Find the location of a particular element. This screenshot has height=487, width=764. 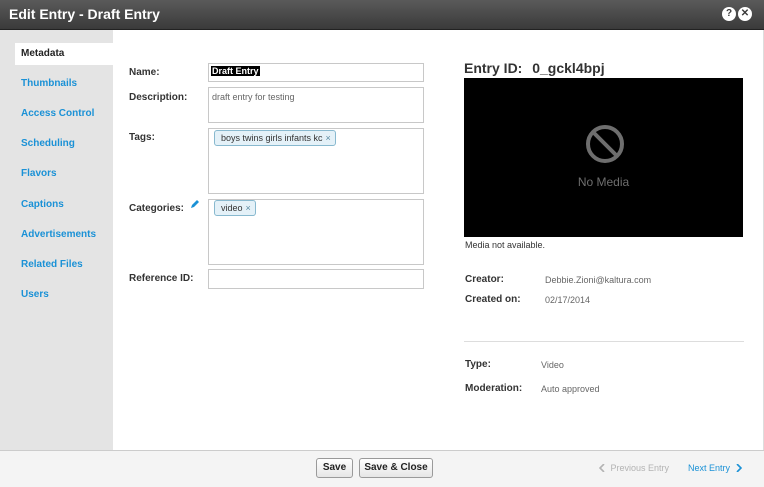

sidebar-item-flavors: Flavors is located at coordinates (56, 174).